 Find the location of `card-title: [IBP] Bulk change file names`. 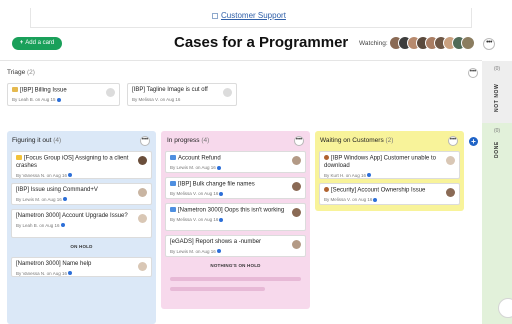

card-title: [IBP] Bulk change file names is located at coordinates (216, 184).